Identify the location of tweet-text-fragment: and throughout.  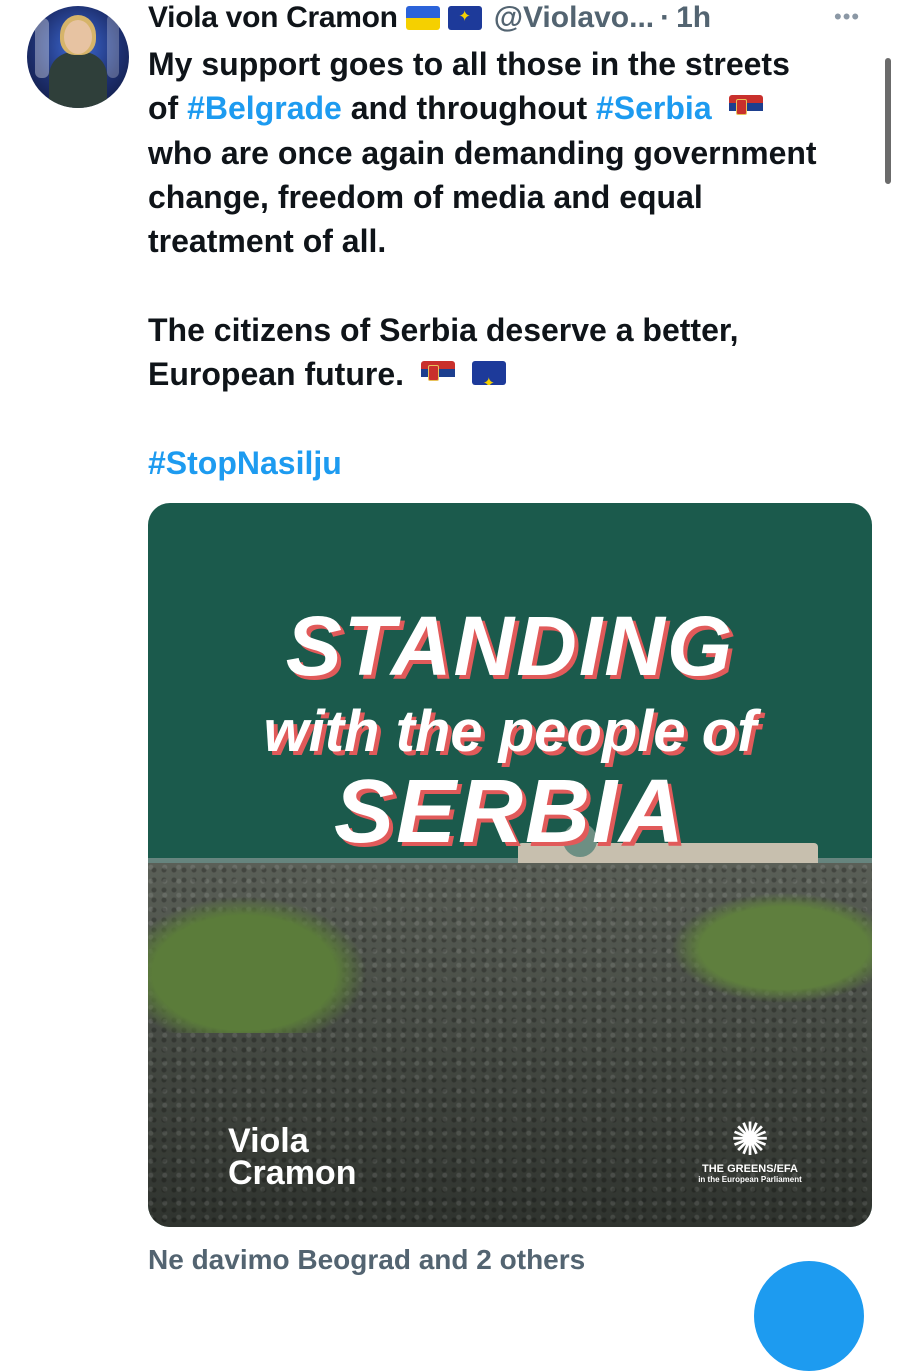
(469, 108).